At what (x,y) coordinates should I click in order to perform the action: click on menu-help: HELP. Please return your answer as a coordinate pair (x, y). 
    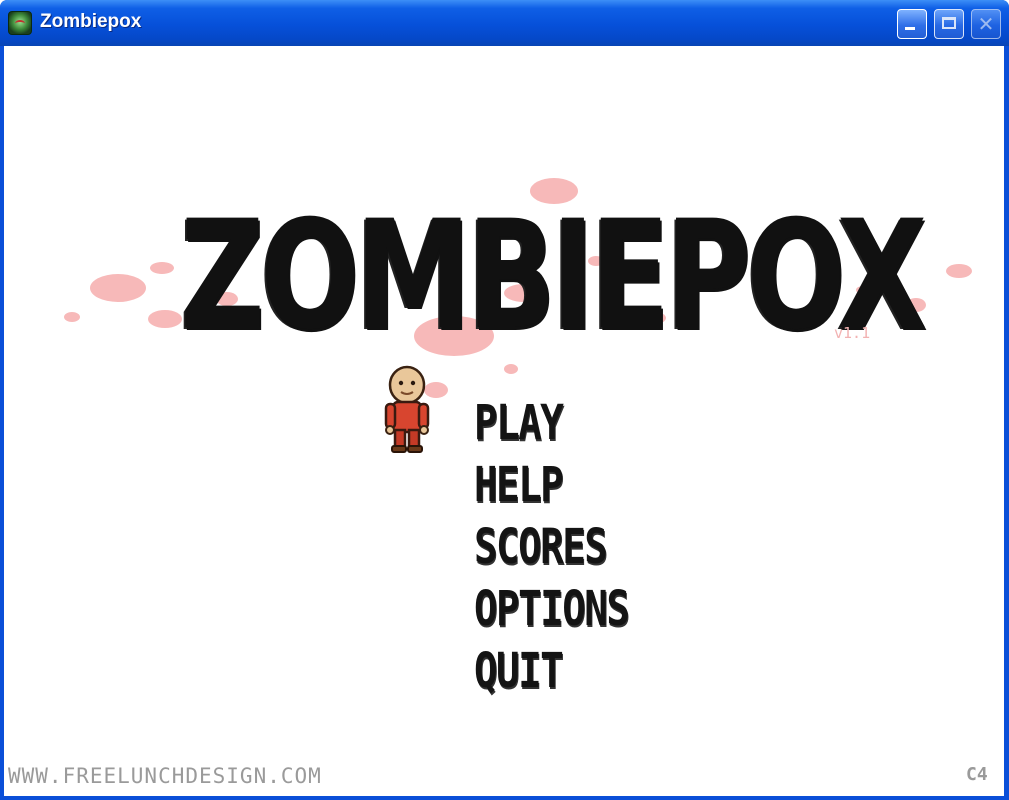
    Looking at the image, I should click on (519, 485).